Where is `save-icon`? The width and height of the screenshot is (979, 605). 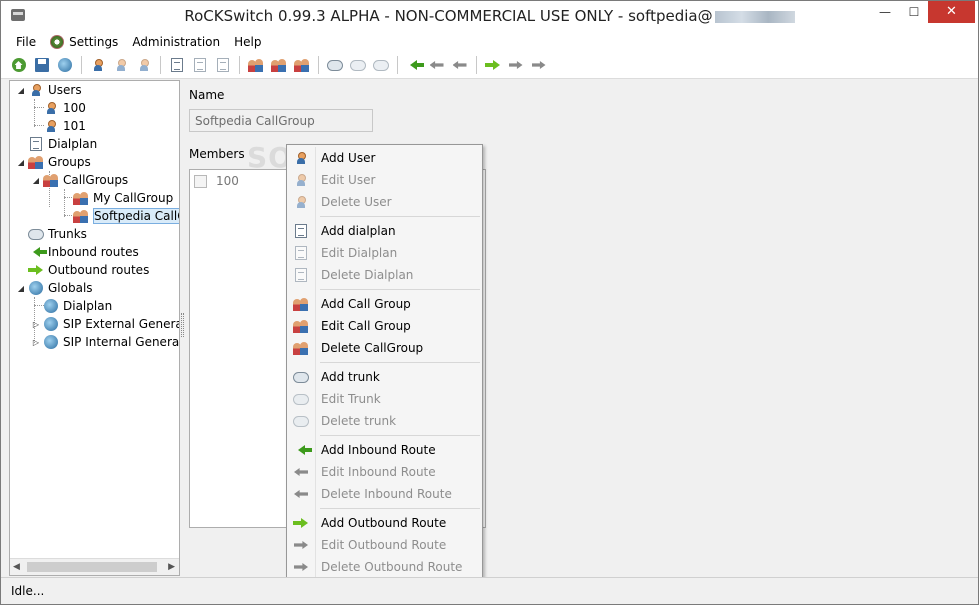 save-icon is located at coordinates (41, 65).